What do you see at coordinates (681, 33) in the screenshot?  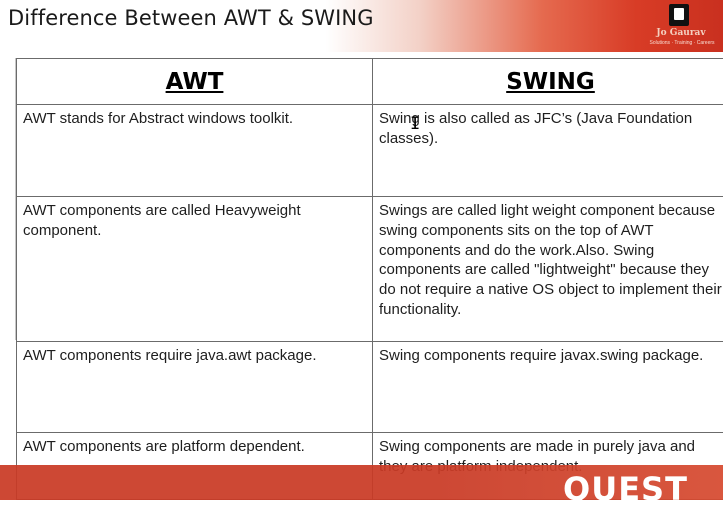 I see `logo-text: Jo Gaurav` at bounding box center [681, 33].